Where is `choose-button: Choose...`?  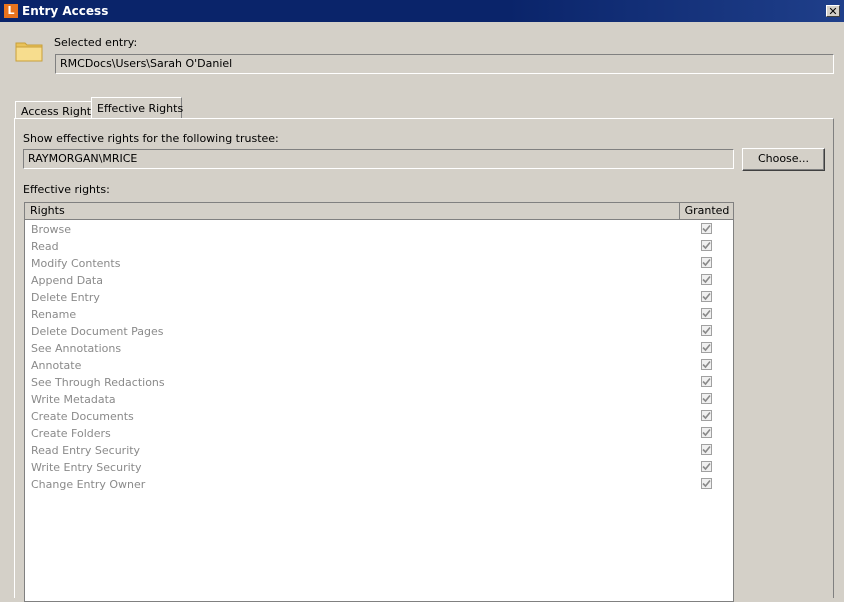
choose-button: Choose... is located at coordinates (783, 159).